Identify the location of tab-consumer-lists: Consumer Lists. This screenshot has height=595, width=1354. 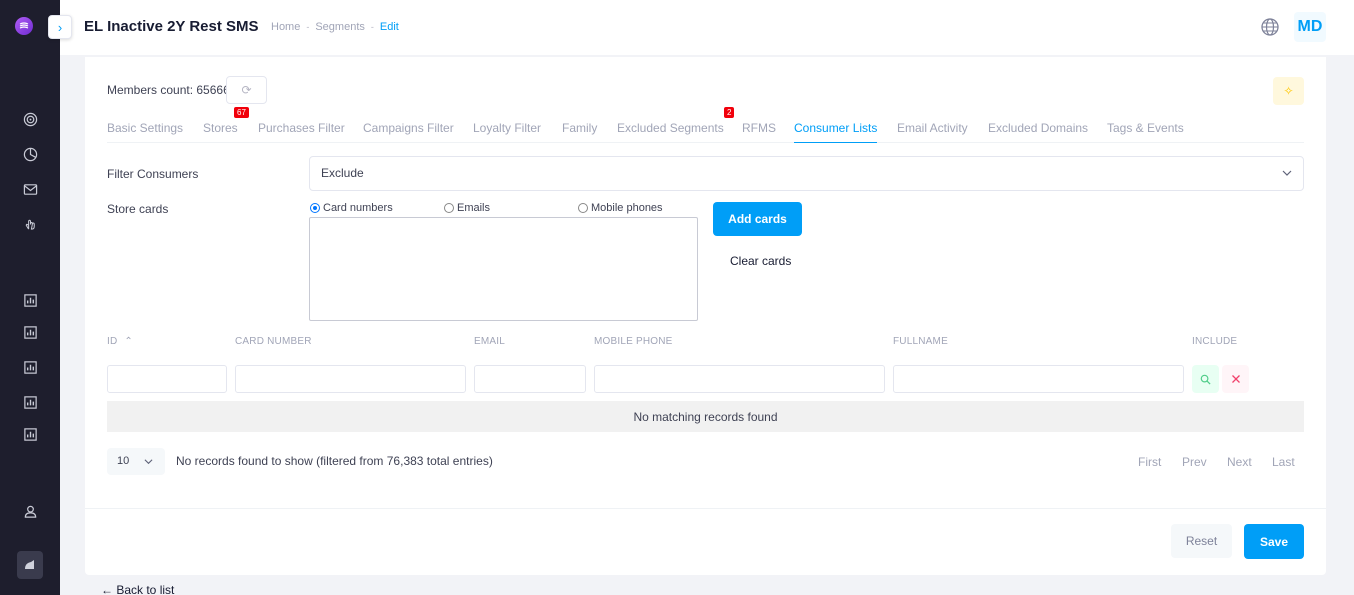
(836, 132).